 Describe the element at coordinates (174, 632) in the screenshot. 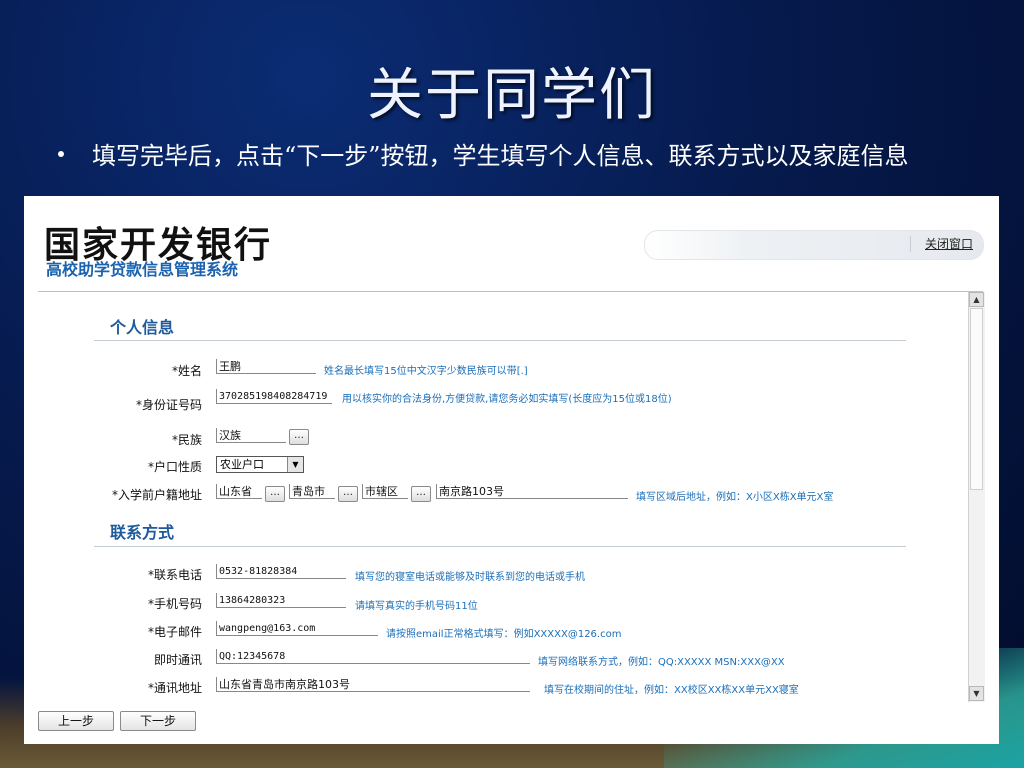

I see `label-email: *电子邮件` at that location.